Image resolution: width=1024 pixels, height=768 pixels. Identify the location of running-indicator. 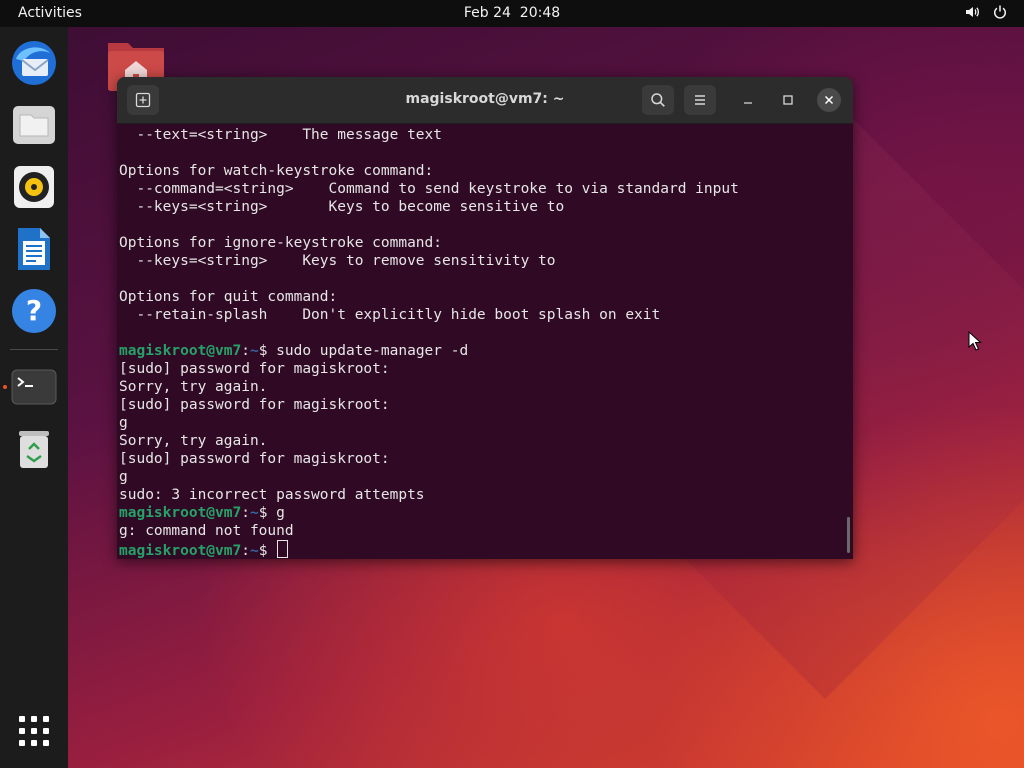
(5, 387).